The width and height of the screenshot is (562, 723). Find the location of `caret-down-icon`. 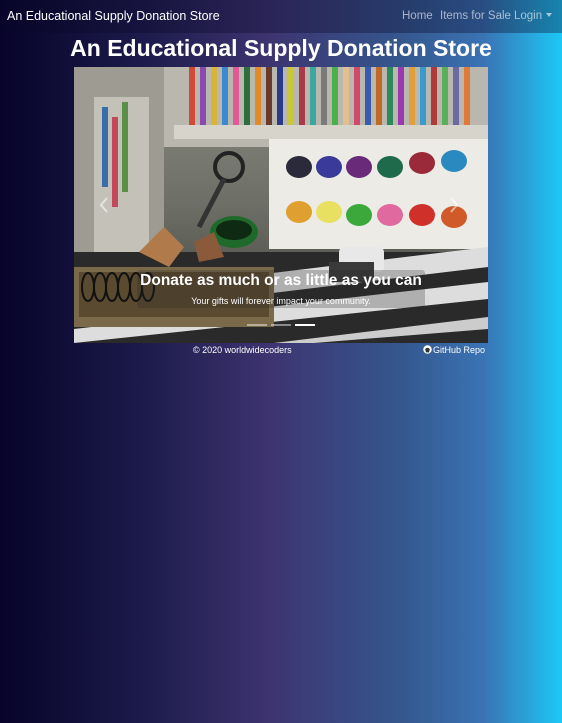

caret-down-icon is located at coordinates (549, 15).